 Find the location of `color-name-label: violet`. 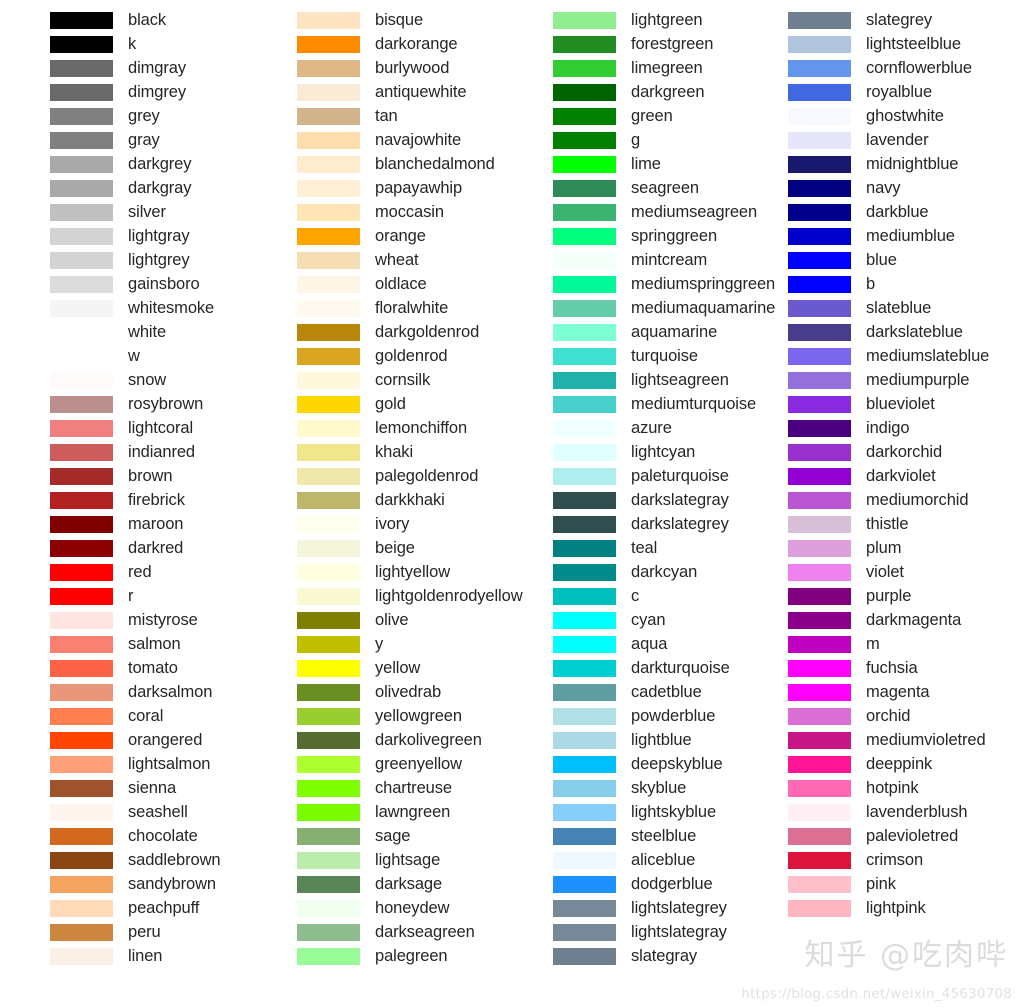

color-name-label: violet is located at coordinates (885, 571).